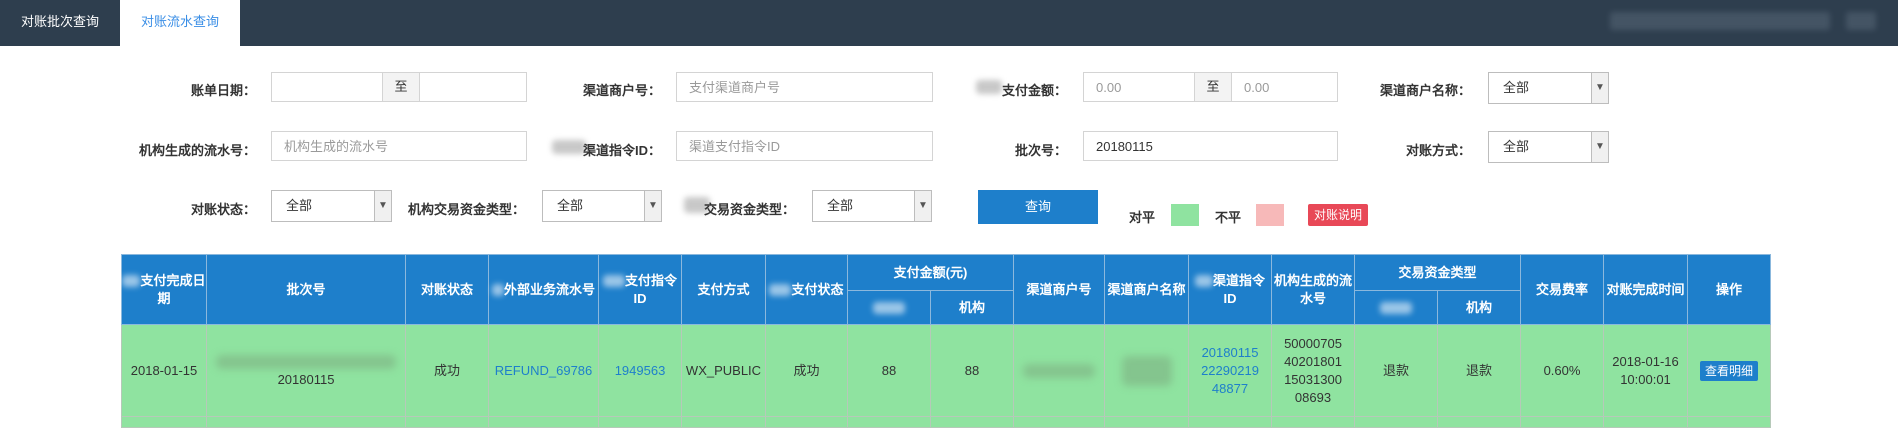 This screenshot has width=1898, height=428. I want to click on cell-fund-type-org: 退款, so click(1479, 370).